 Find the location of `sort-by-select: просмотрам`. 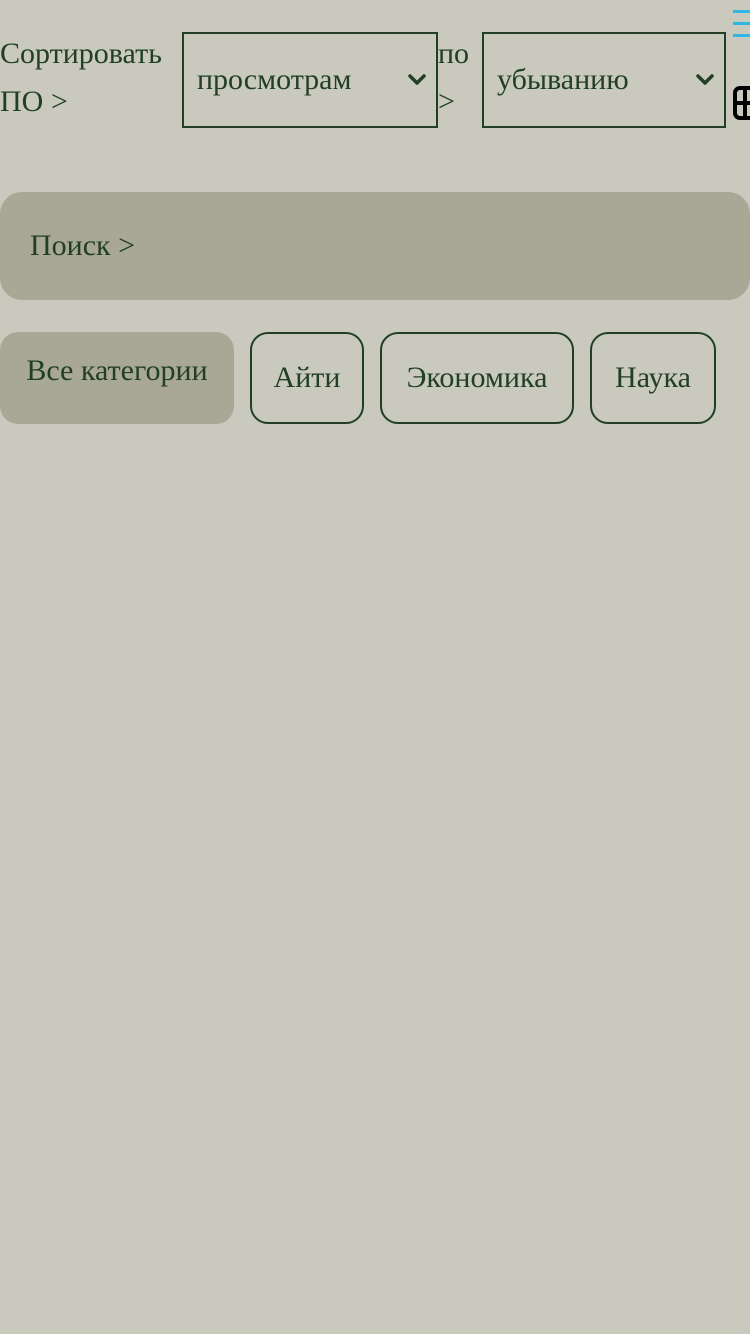

sort-by-select: просмотрам is located at coordinates (310, 80).